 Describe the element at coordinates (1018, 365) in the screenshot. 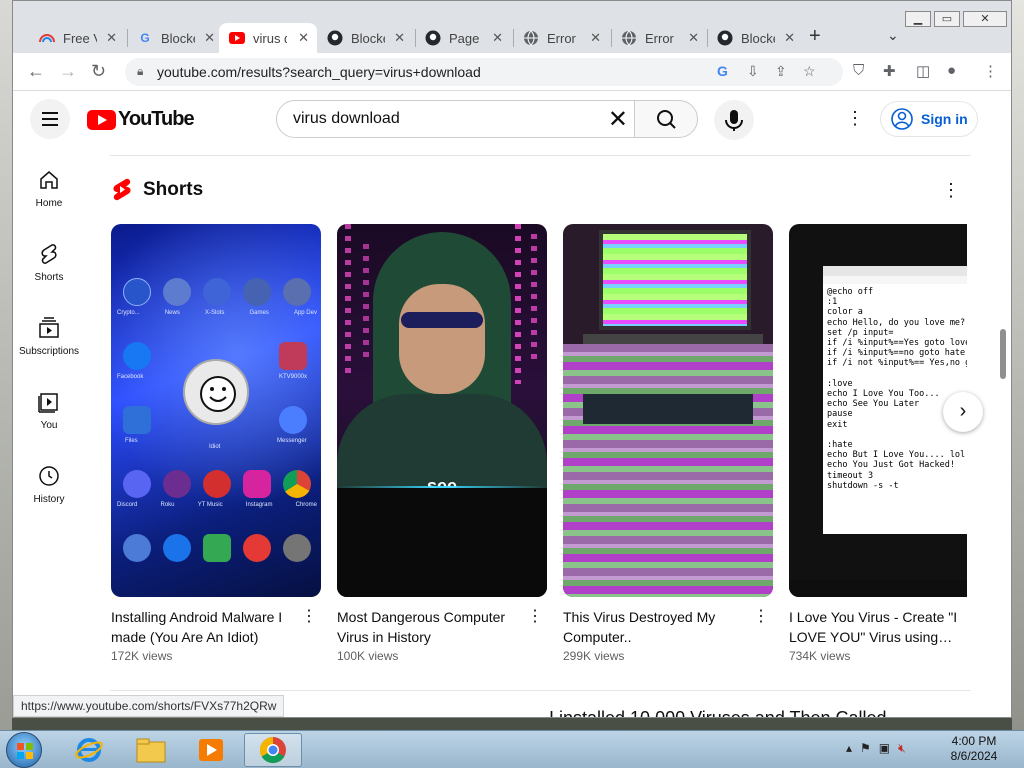

I see `desktop-wallpaper-right` at that location.